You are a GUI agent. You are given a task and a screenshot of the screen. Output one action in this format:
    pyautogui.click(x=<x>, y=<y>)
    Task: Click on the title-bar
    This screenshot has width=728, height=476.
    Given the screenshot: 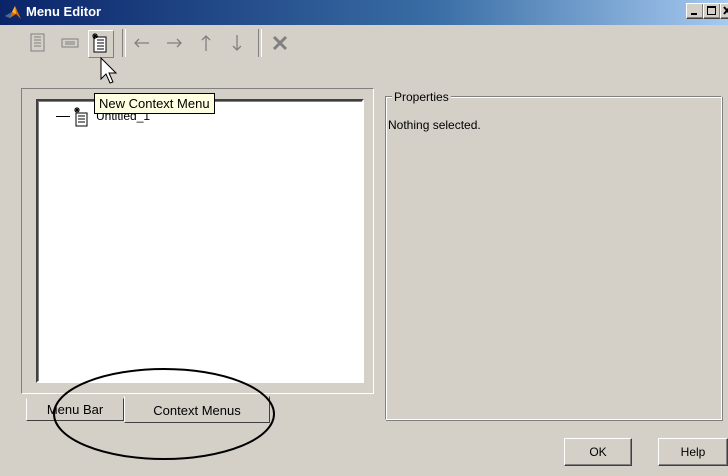 What is the action you would take?
    pyautogui.click(x=364, y=12)
    